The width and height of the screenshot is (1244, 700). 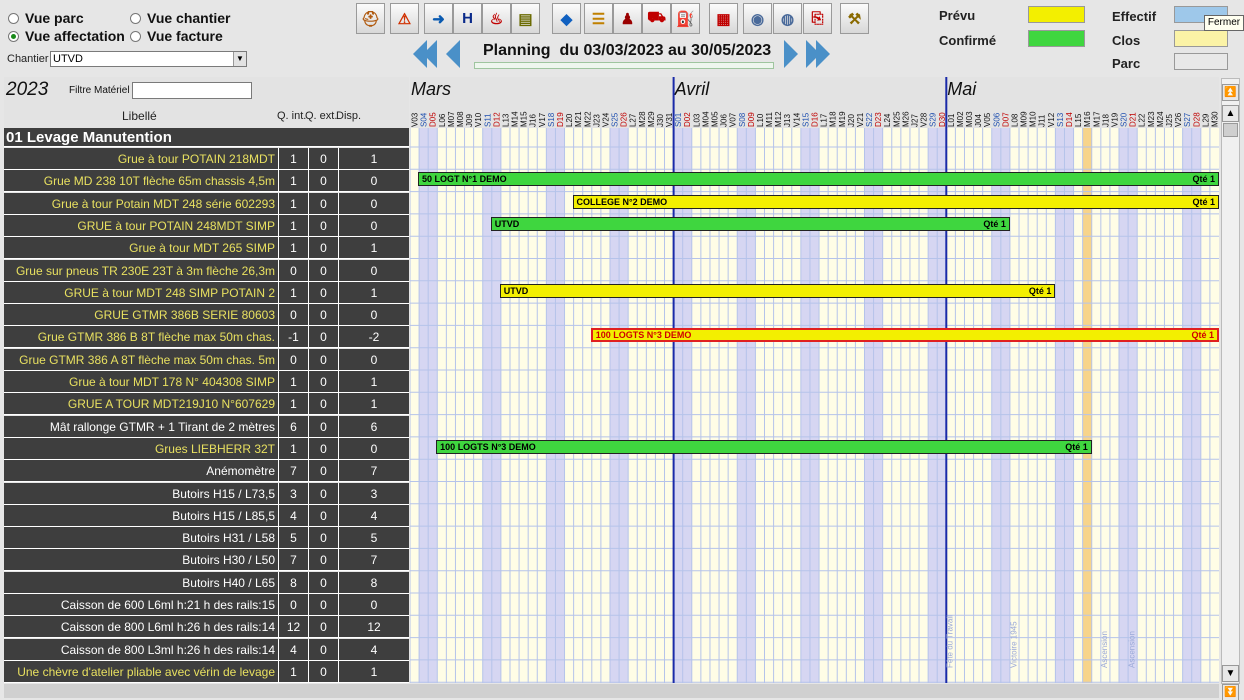 What do you see at coordinates (496, 18) in the screenshot?
I see `fire-extinguisher-icon: ♨` at bounding box center [496, 18].